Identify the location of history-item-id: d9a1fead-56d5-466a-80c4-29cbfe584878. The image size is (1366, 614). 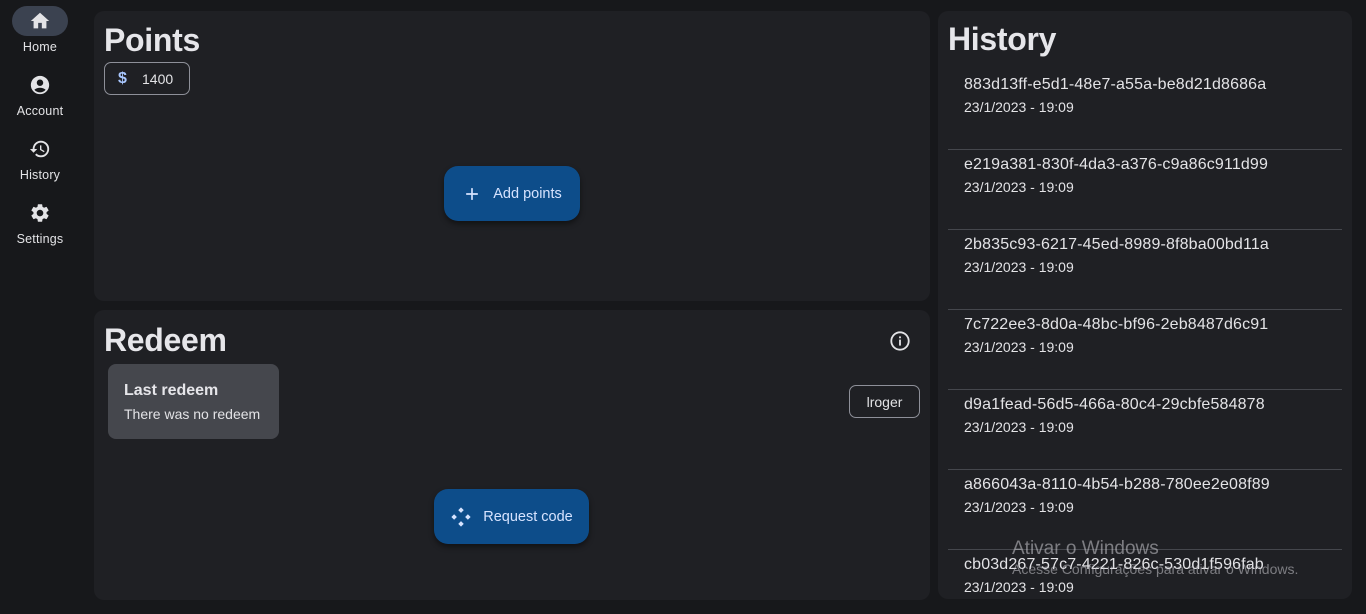
(1114, 404).